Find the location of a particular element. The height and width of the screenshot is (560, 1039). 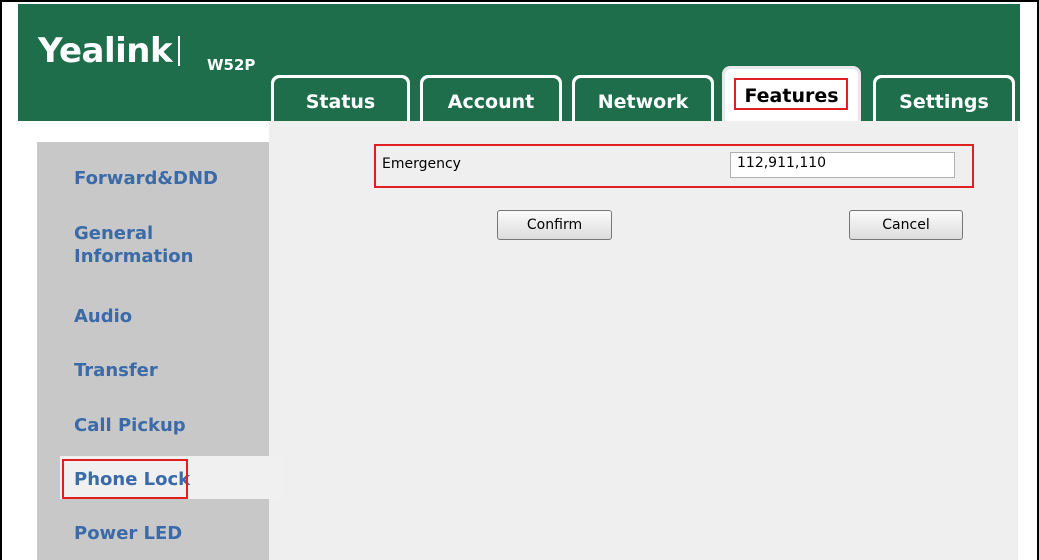

confirm-button: Confirm is located at coordinates (554, 225).